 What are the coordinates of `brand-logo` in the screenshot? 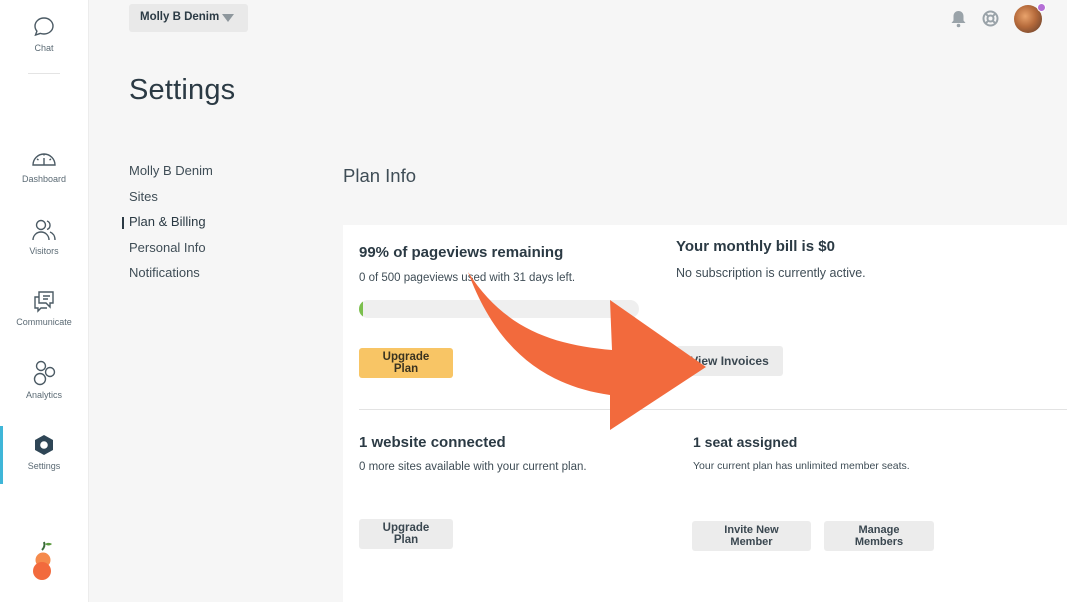 It's located at (43, 563).